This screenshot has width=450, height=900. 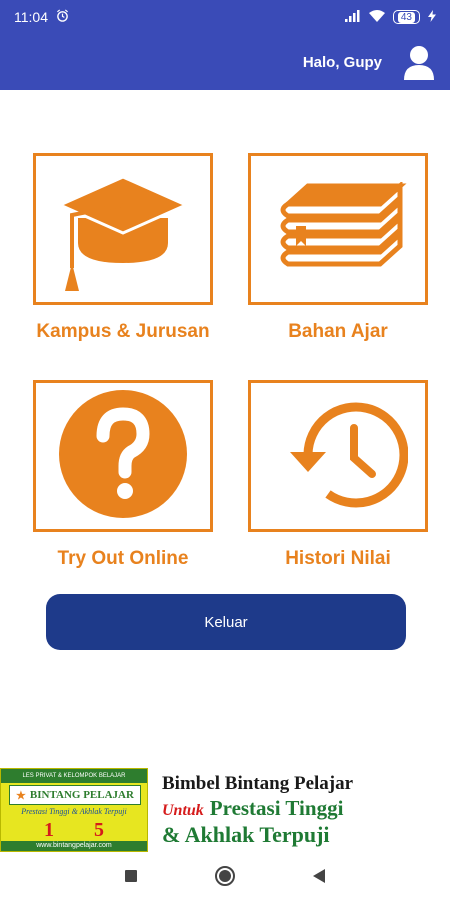 I want to click on status-time: 11:04, so click(x=31, y=17).